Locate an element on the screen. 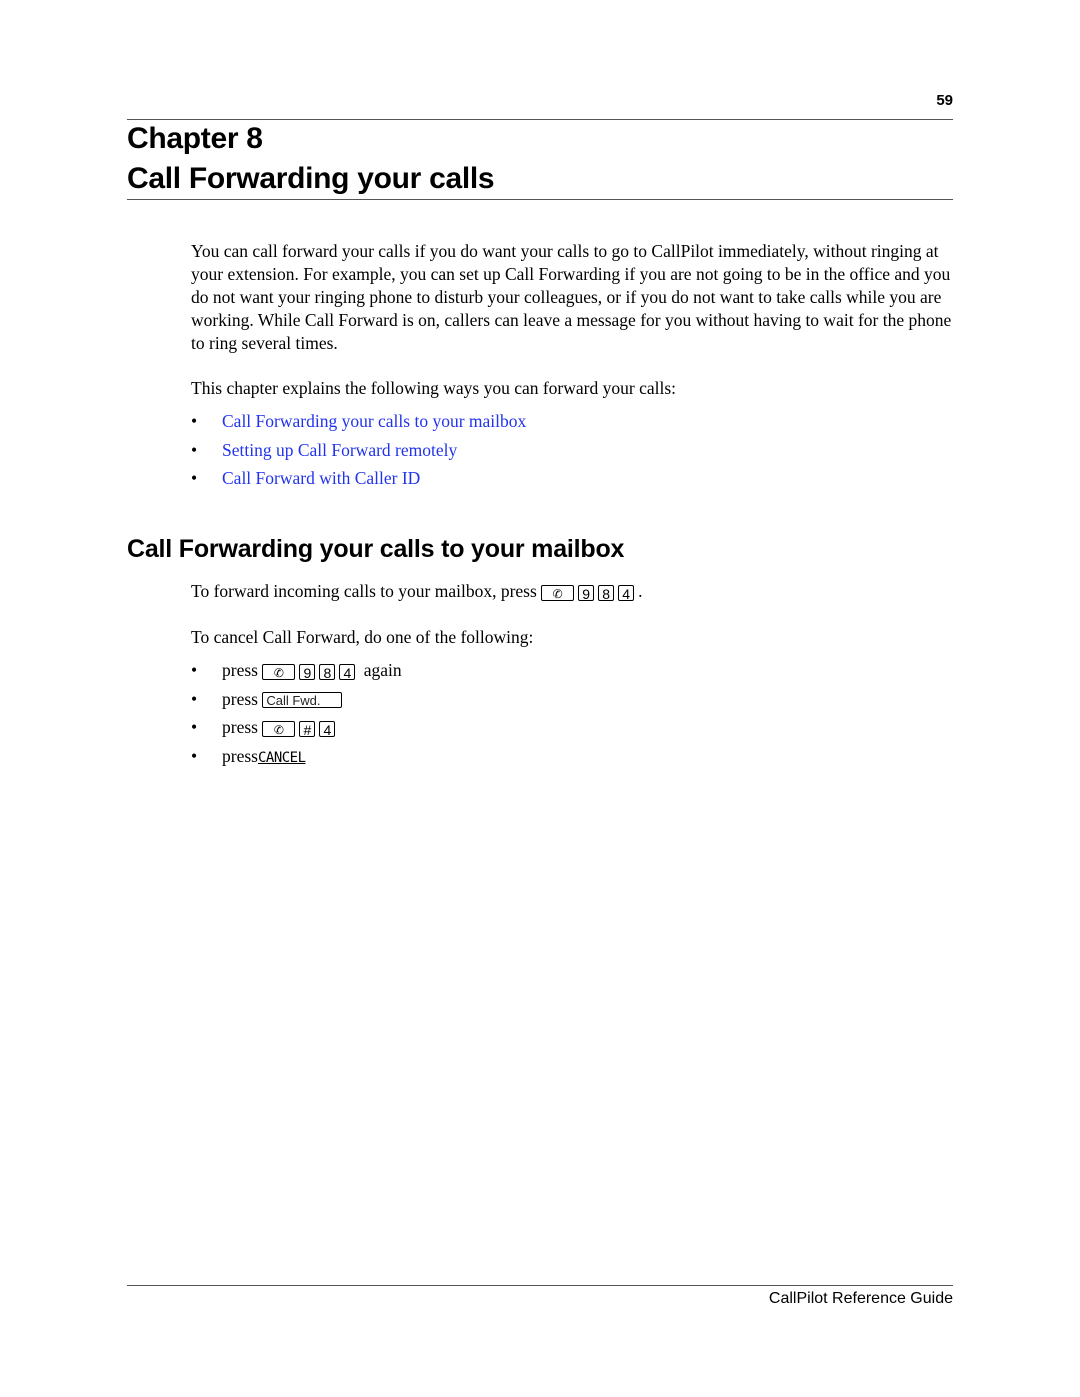 This screenshot has width=1080, height=1397. cancel-option: • press Call Fwd. is located at coordinates (296, 702).